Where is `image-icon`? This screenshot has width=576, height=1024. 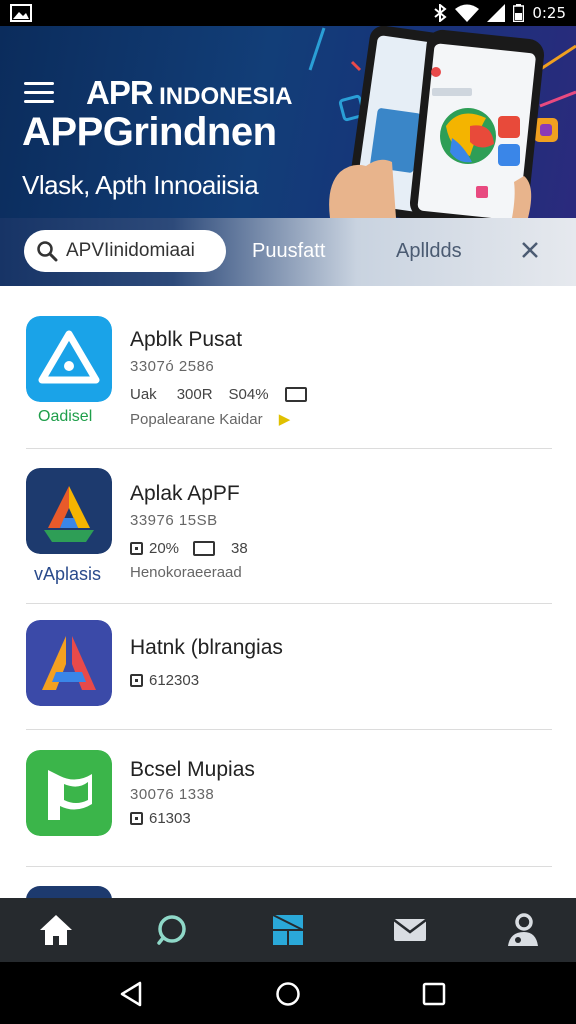
image-icon is located at coordinates (21, 13).